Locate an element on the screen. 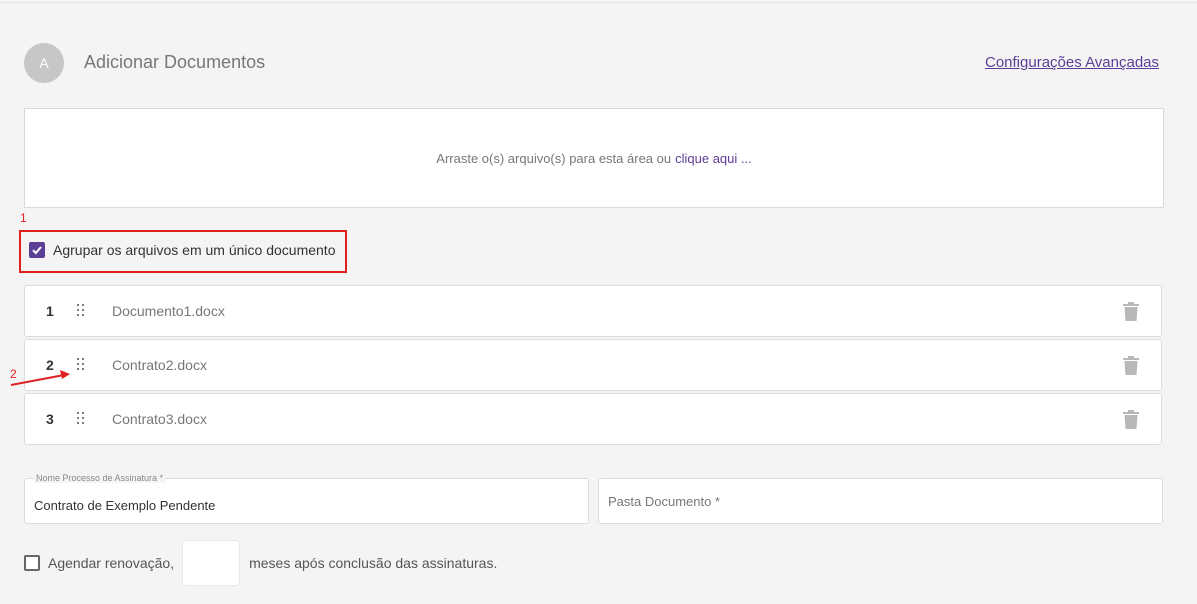  file-name: Contrato2.docx is located at coordinates (159, 365).